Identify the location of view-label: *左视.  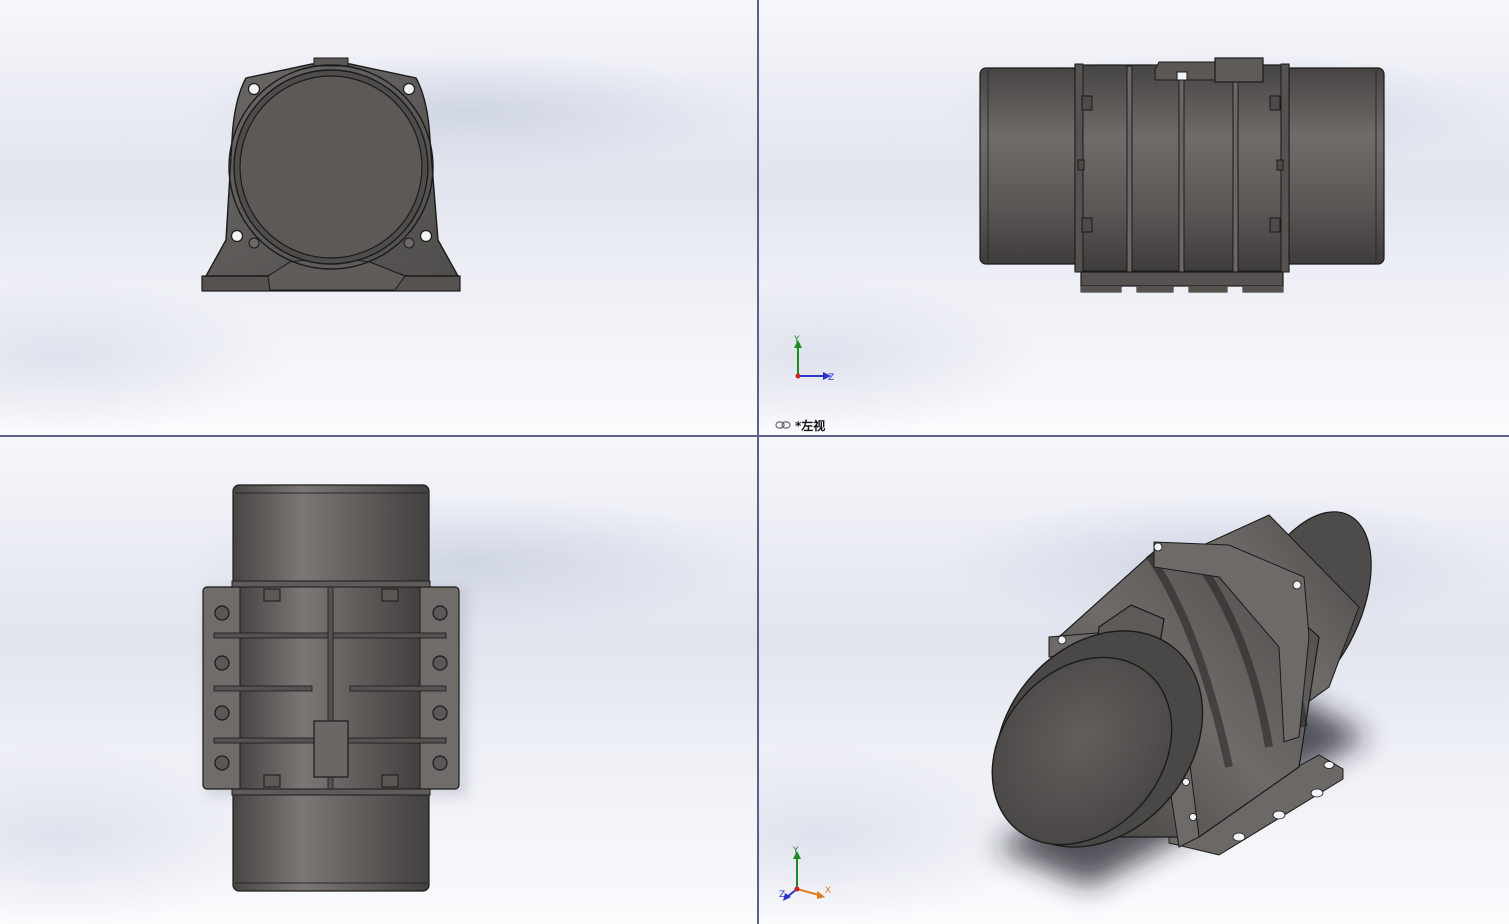
(800, 425).